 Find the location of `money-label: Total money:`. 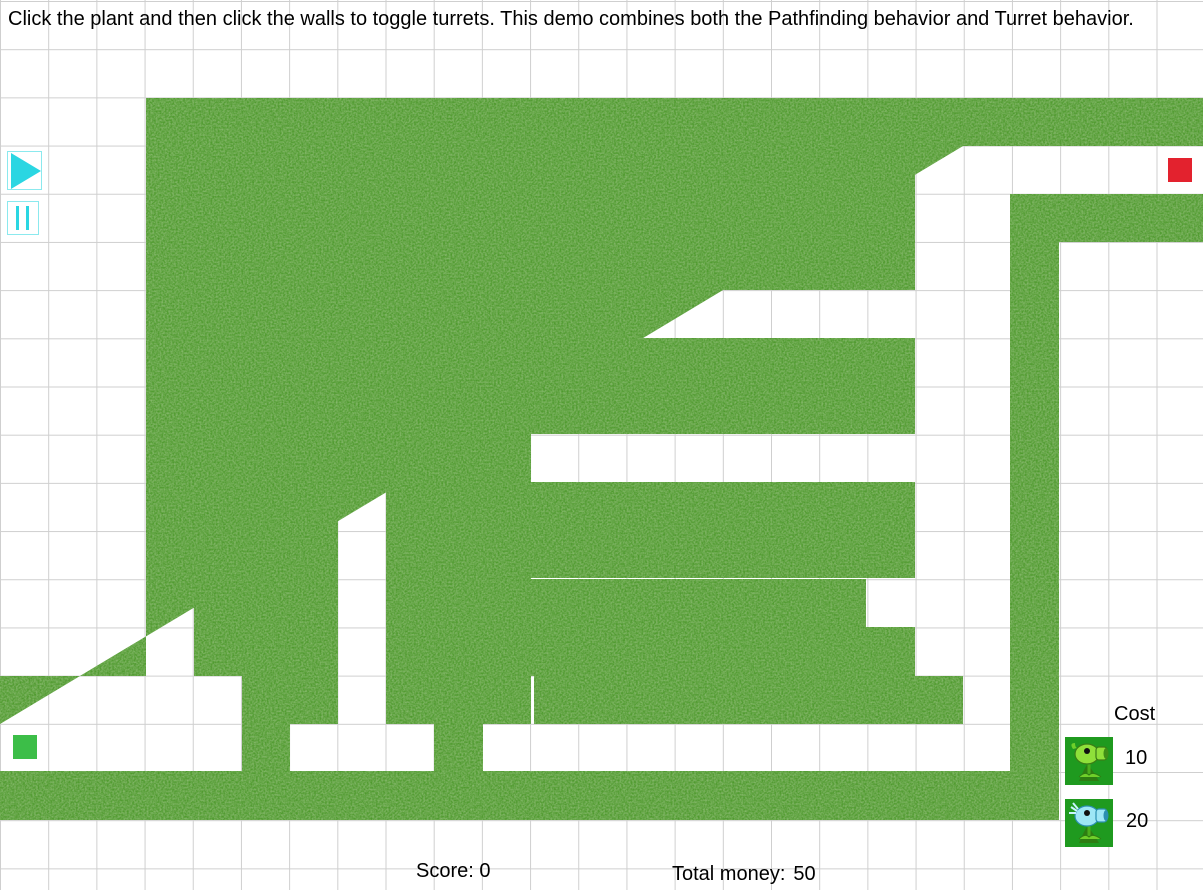

money-label: Total money: is located at coordinates (729, 874).